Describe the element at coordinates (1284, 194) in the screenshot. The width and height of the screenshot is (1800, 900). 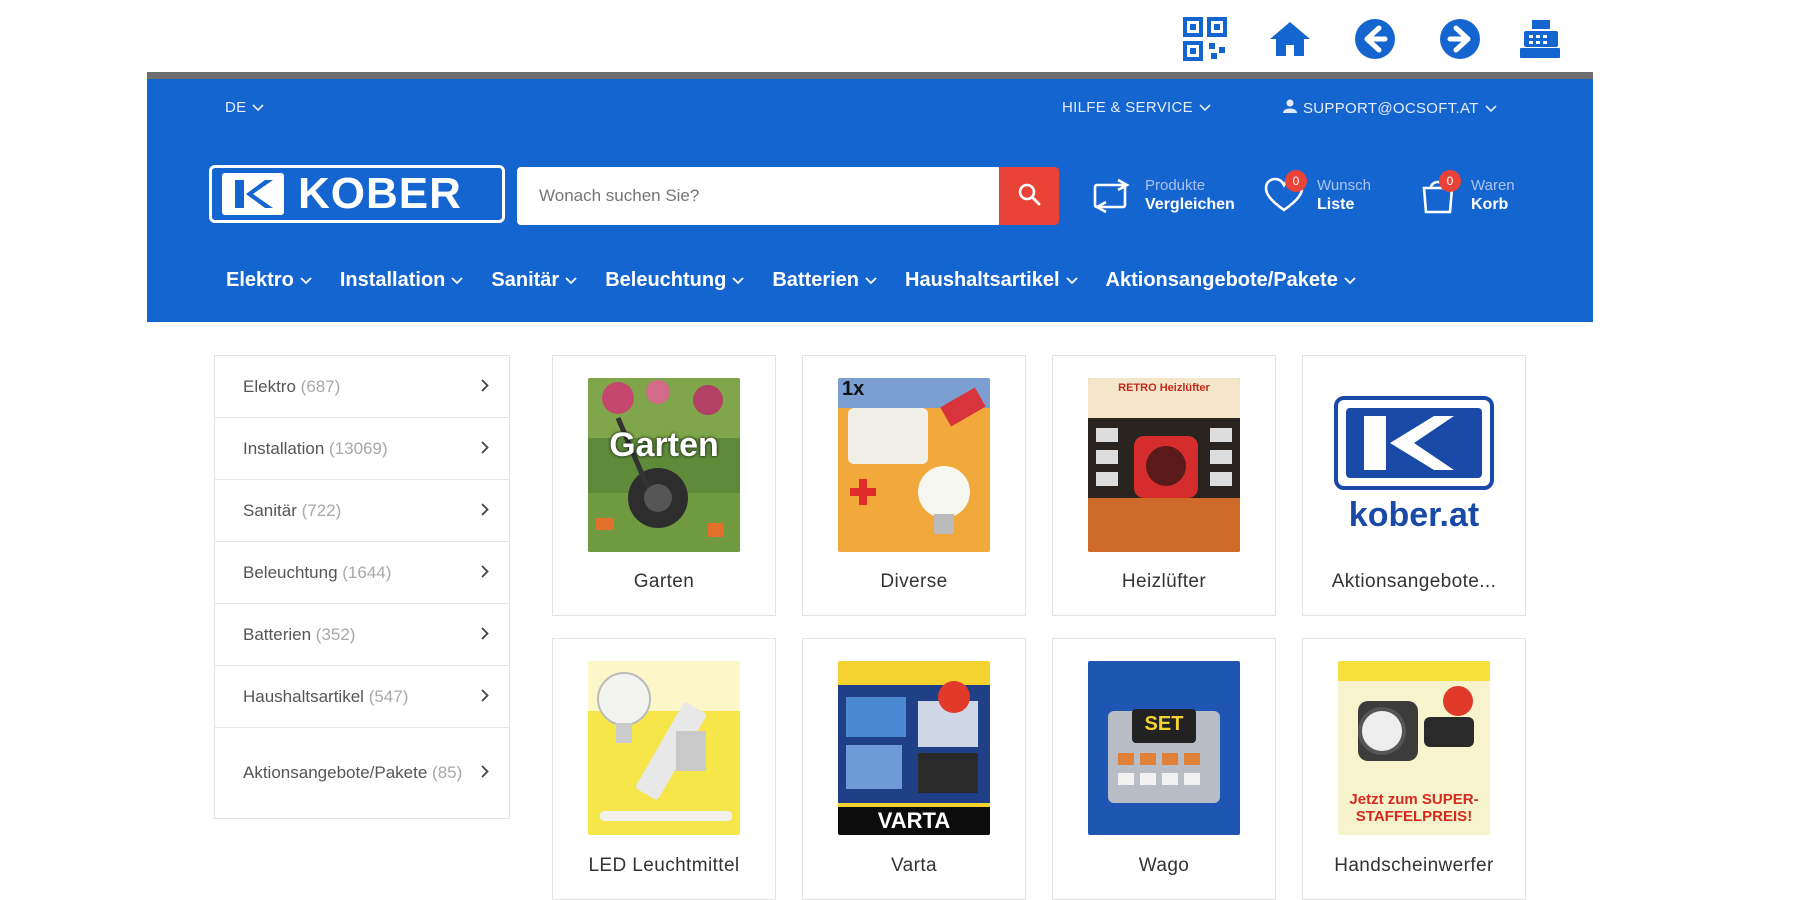
I see `heart-icon: 0` at that location.